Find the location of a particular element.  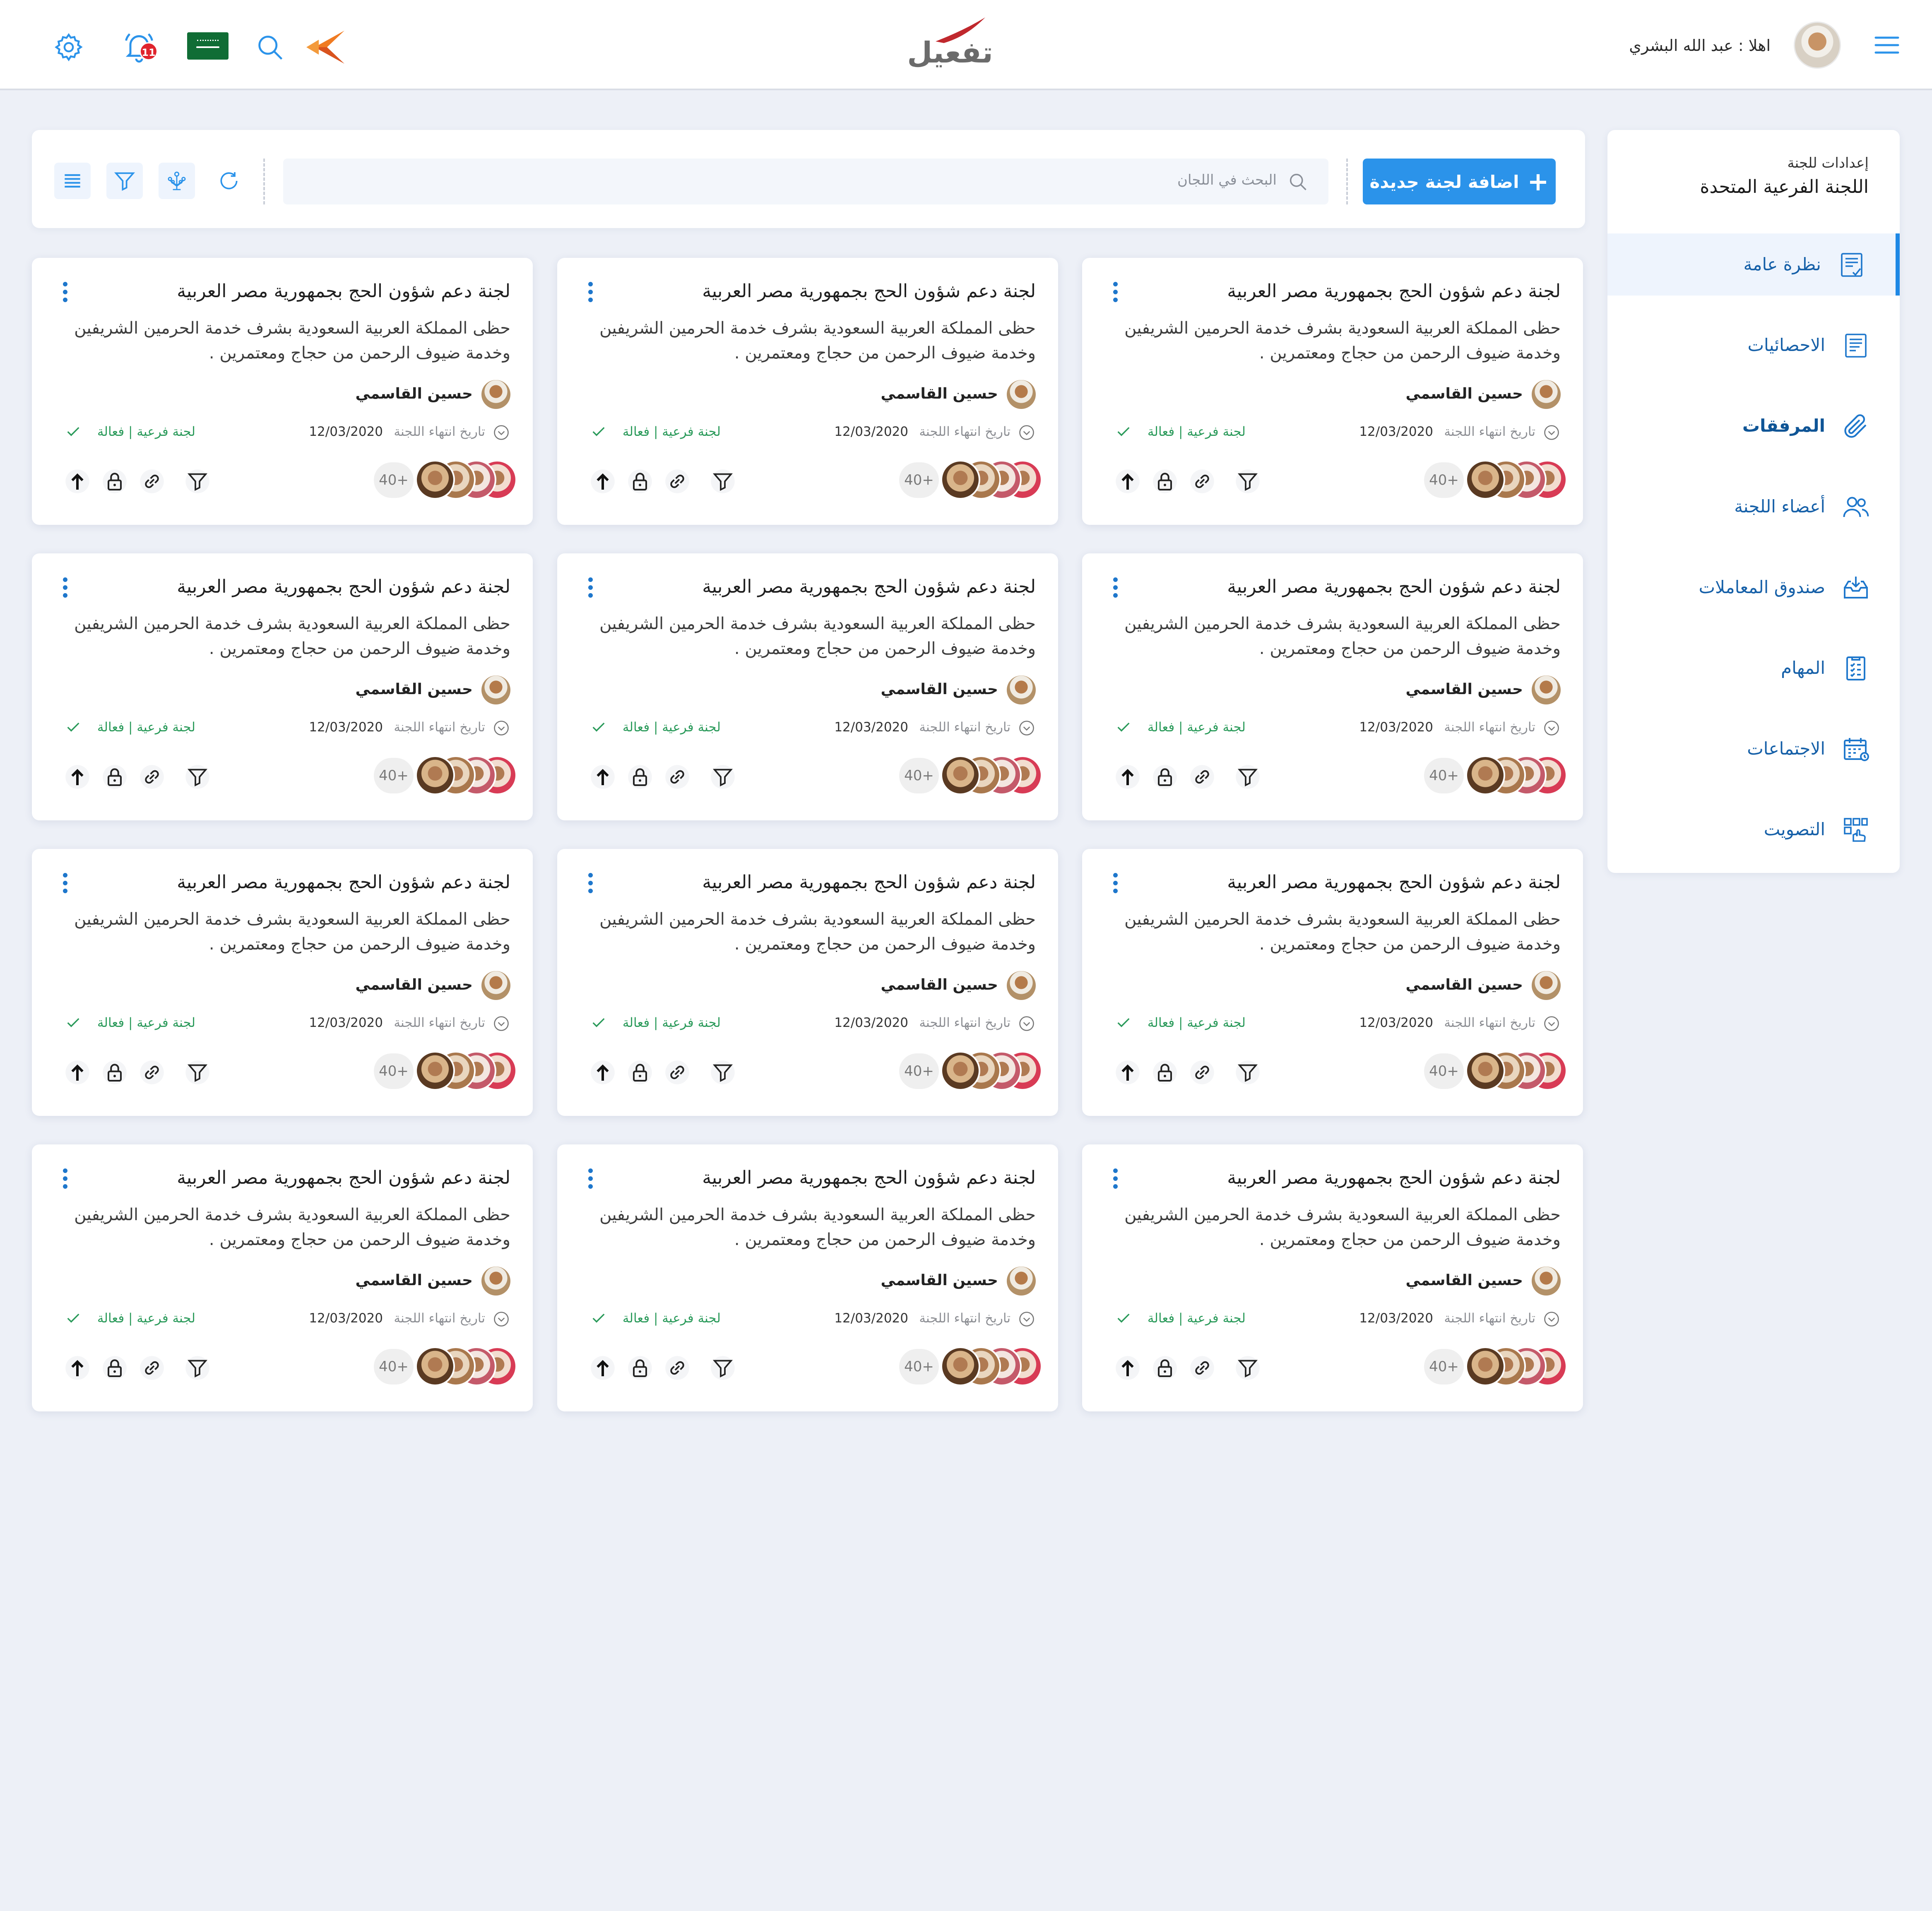

app-switcher-icon is located at coordinates (325, 47).